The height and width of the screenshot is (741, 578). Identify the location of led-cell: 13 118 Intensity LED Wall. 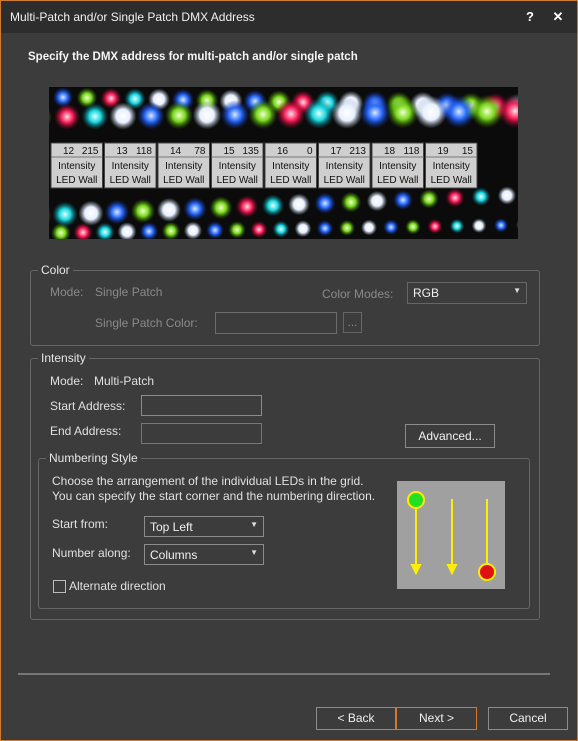
(130, 165).